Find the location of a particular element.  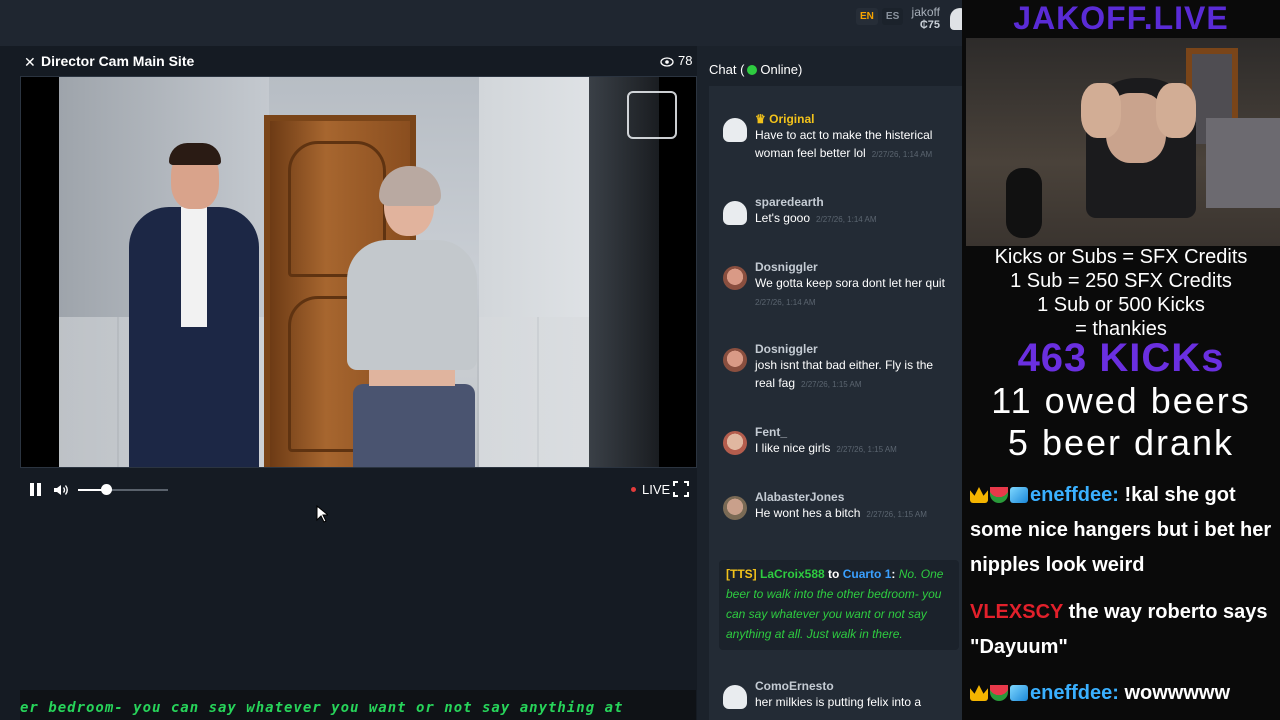

kicks-counter: 463 KICKs is located at coordinates (1121, 358).